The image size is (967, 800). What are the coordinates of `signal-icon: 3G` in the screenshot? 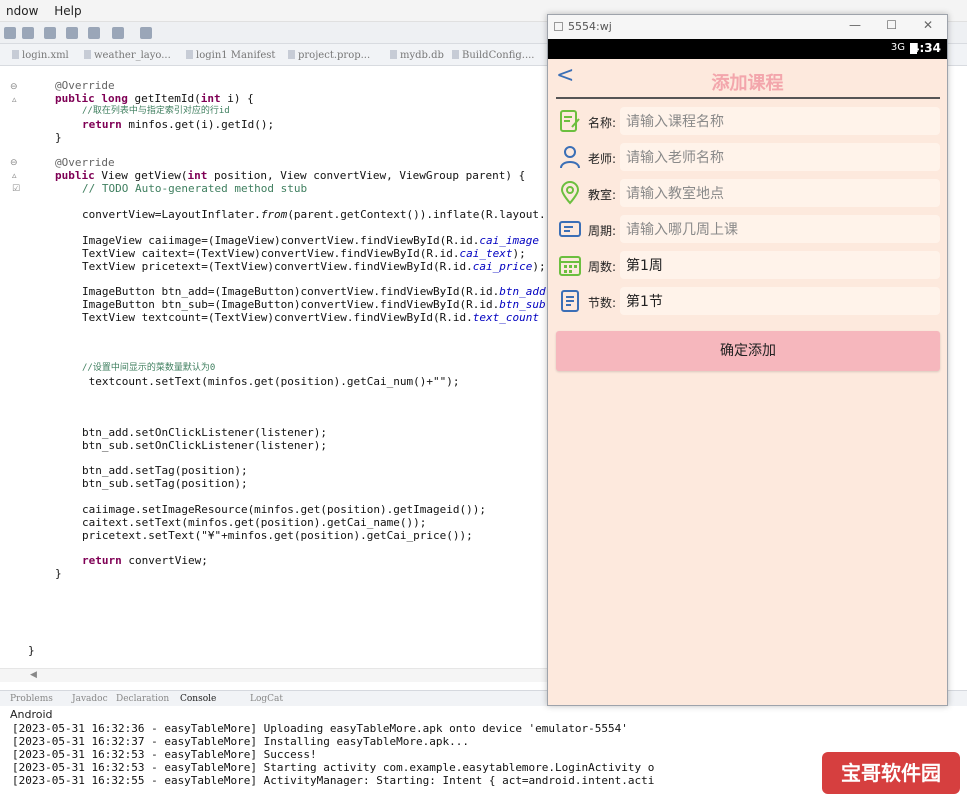 It's located at (897, 47).